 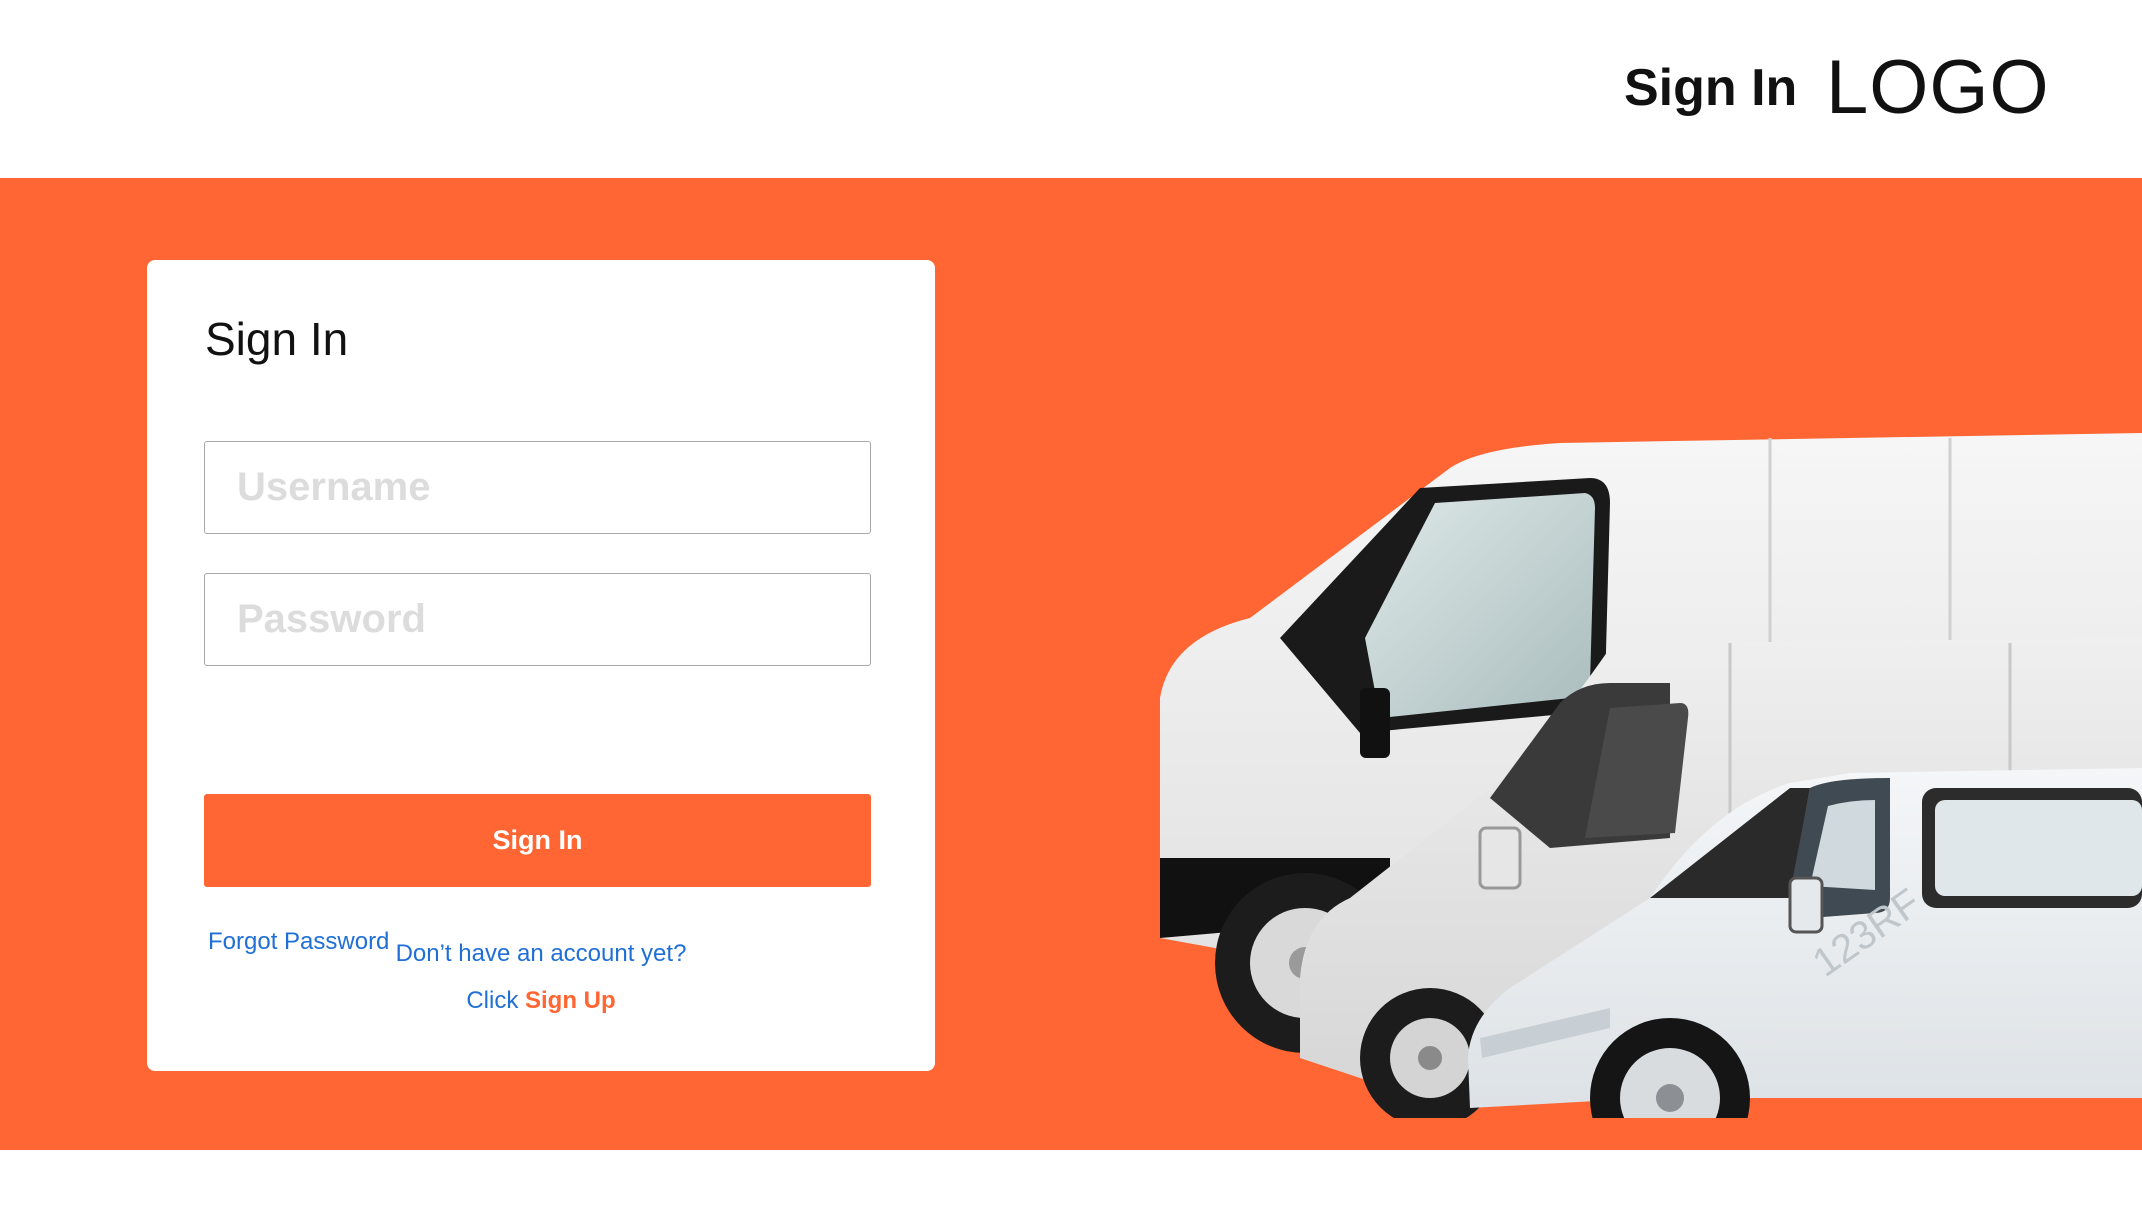 I want to click on header-signin-link: Sign In, so click(x=1710, y=88).